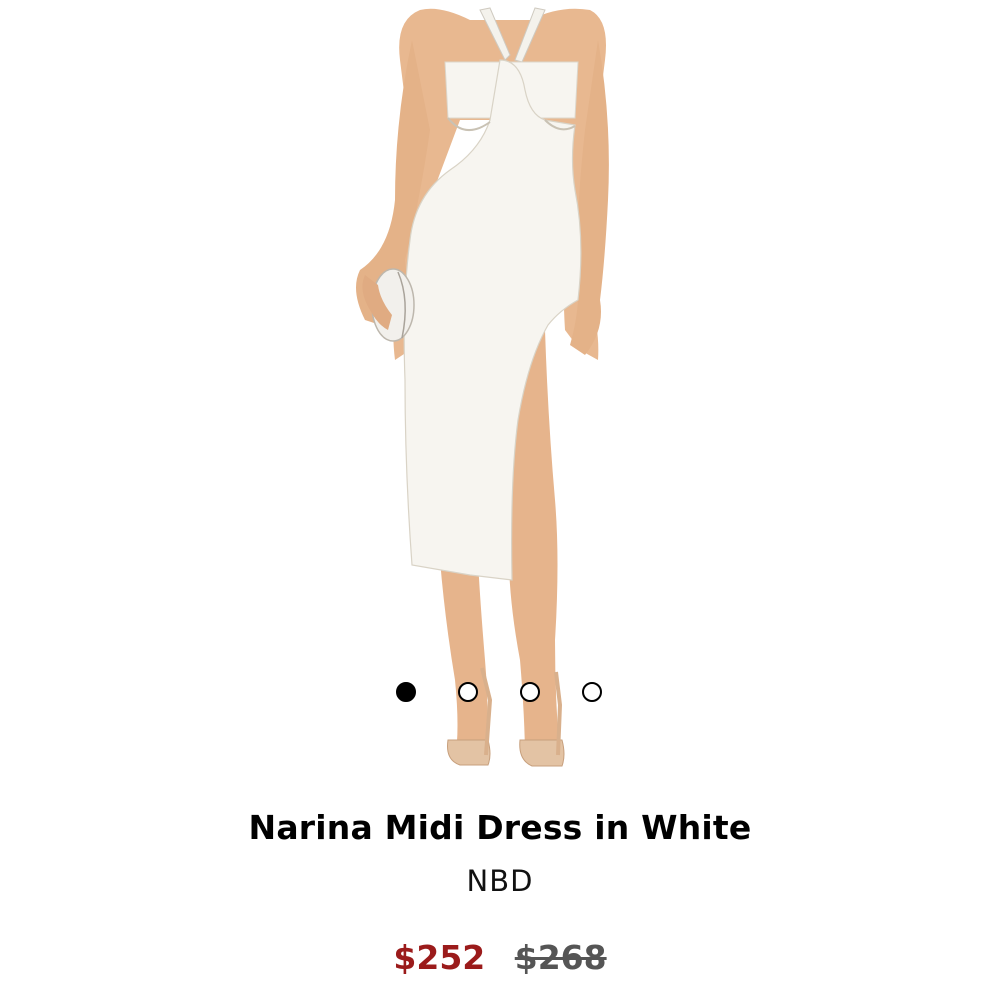 The width and height of the screenshot is (1000, 1000). Describe the element at coordinates (500, 957) in the screenshot. I see `price-block: $252 $268` at that location.